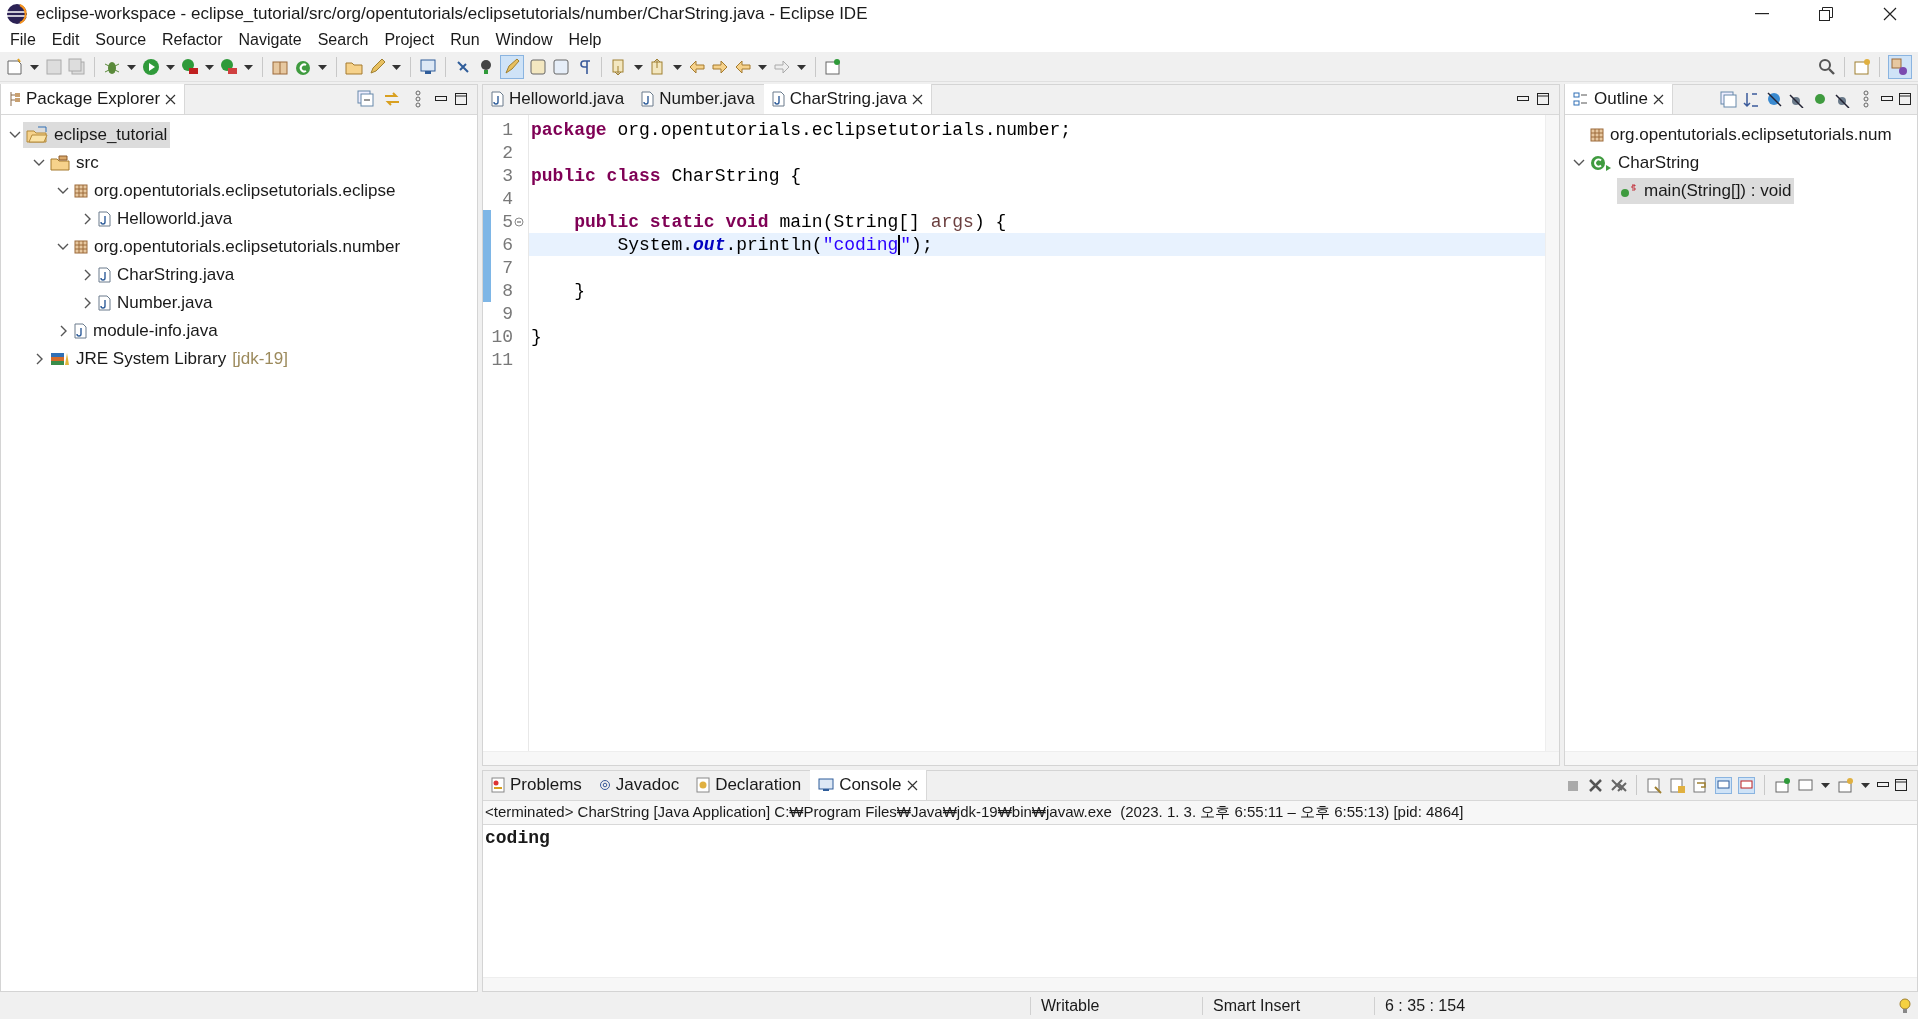 Image resolution: width=1918 pixels, height=1019 pixels. What do you see at coordinates (192, 40) in the screenshot?
I see `menu-item: Refactor` at bounding box center [192, 40].